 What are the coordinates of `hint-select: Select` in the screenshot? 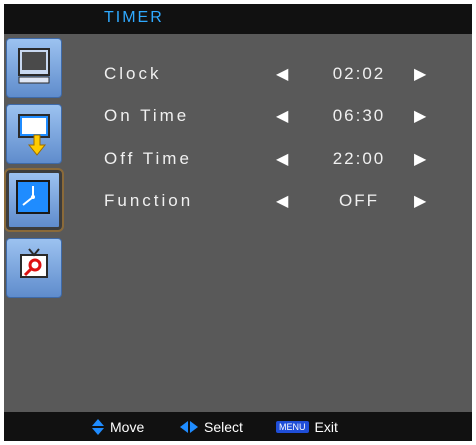 It's located at (211, 427).